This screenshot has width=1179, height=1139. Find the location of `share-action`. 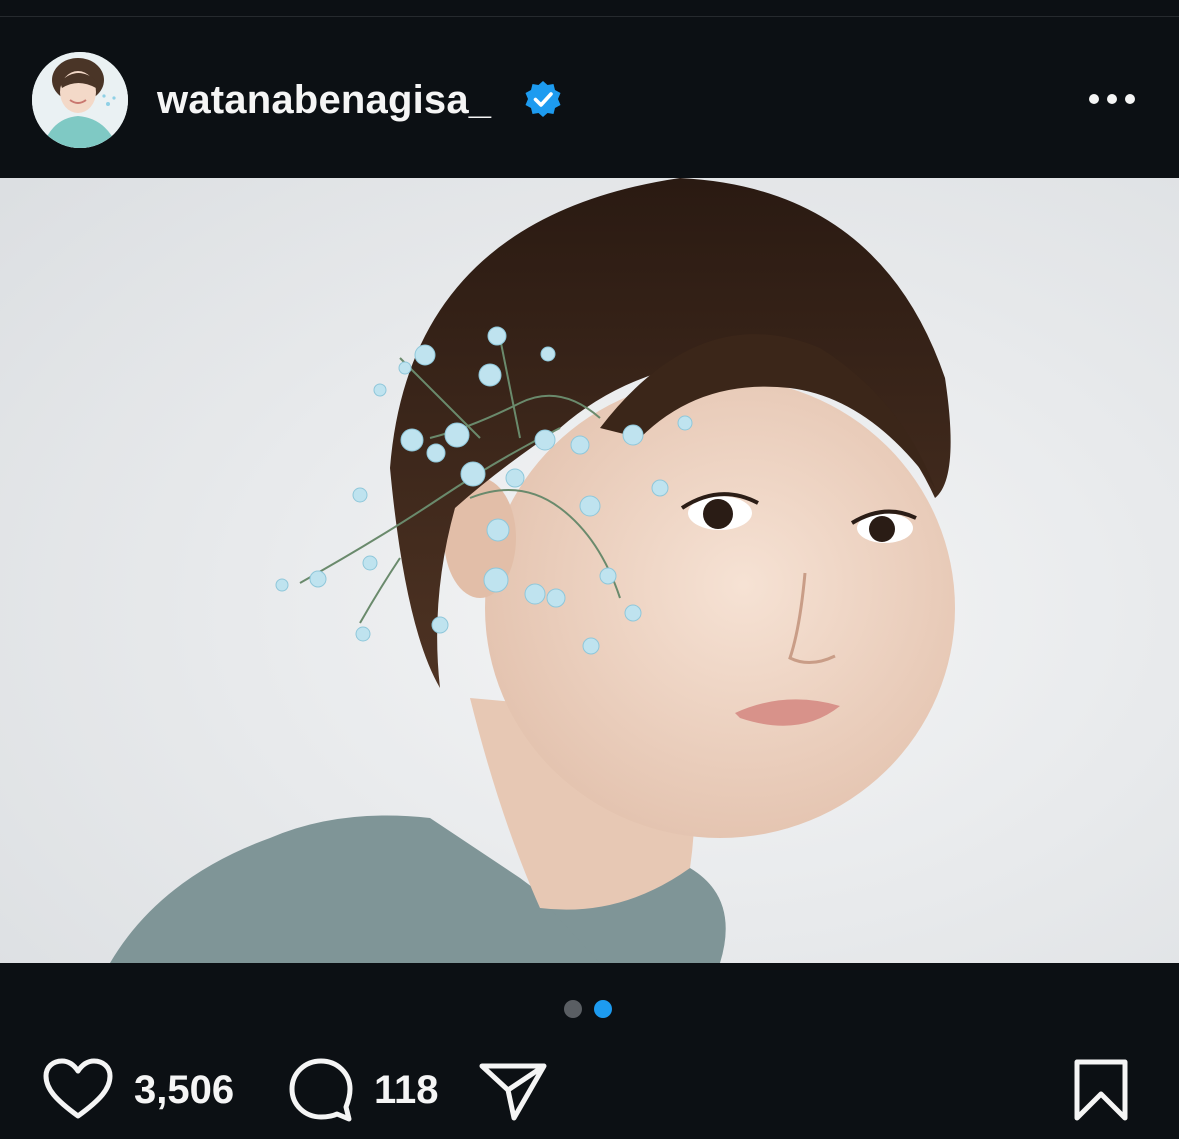

share-action is located at coordinates (513, 1090).